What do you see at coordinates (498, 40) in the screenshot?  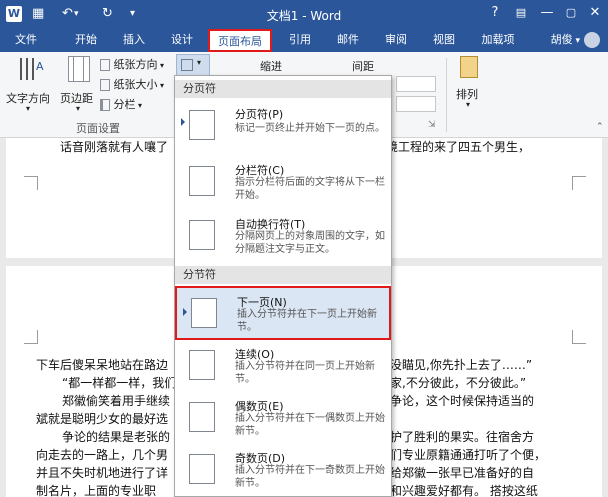 I see `tab-addins: 加载项` at bounding box center [498, 40].